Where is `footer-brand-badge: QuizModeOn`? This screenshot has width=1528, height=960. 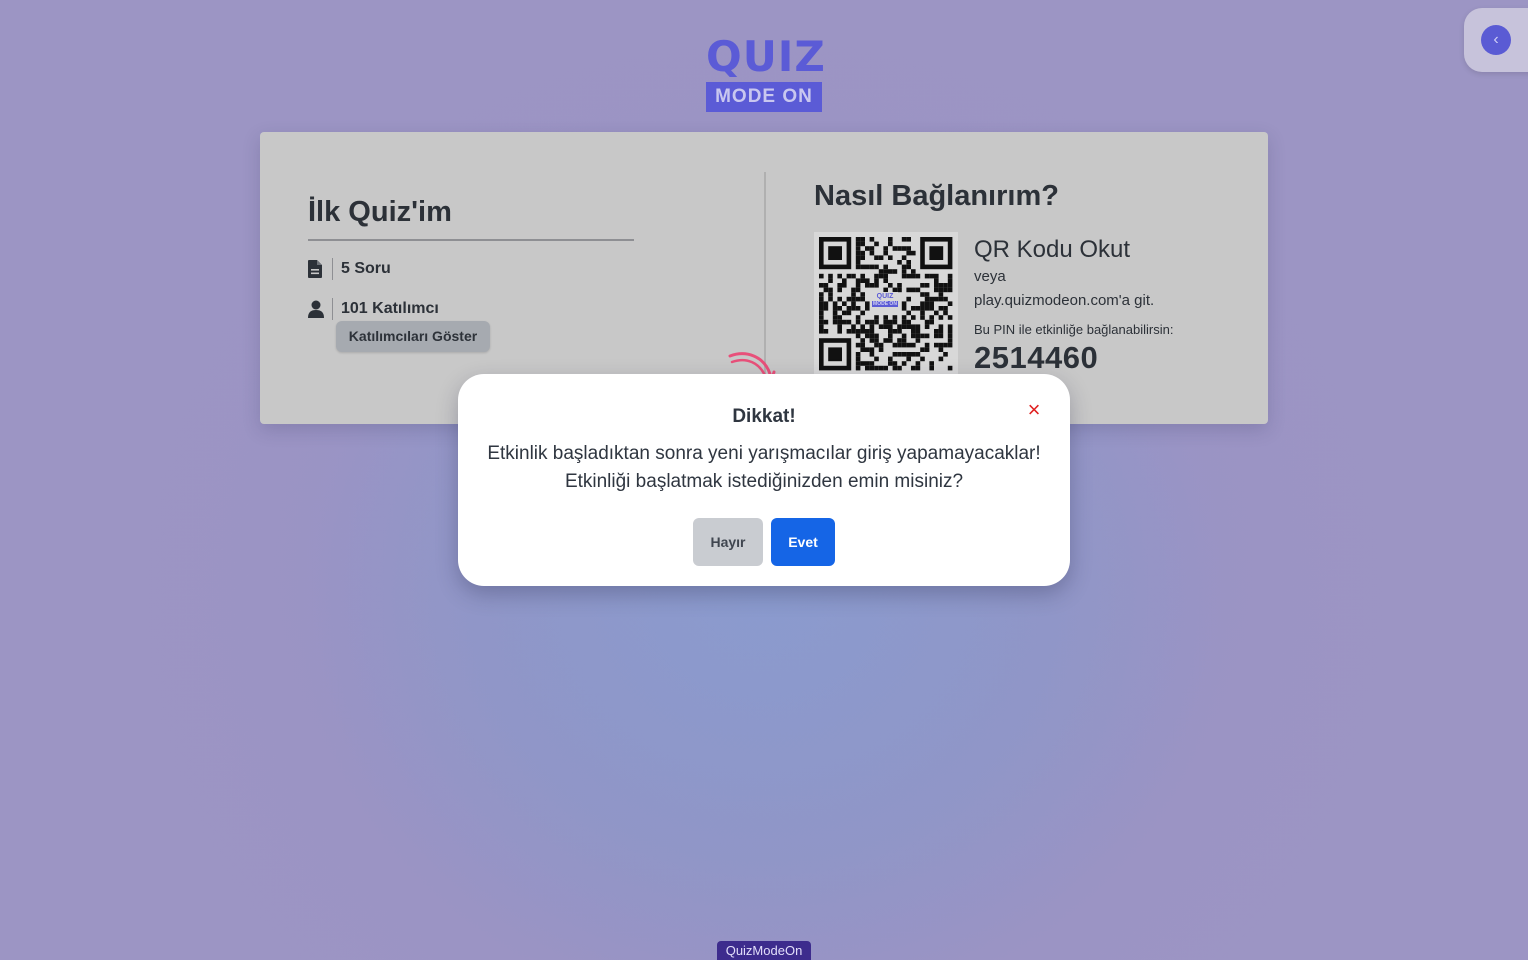
footer-brand-badge: QuizModeOn is located at coordinates (764, 950).